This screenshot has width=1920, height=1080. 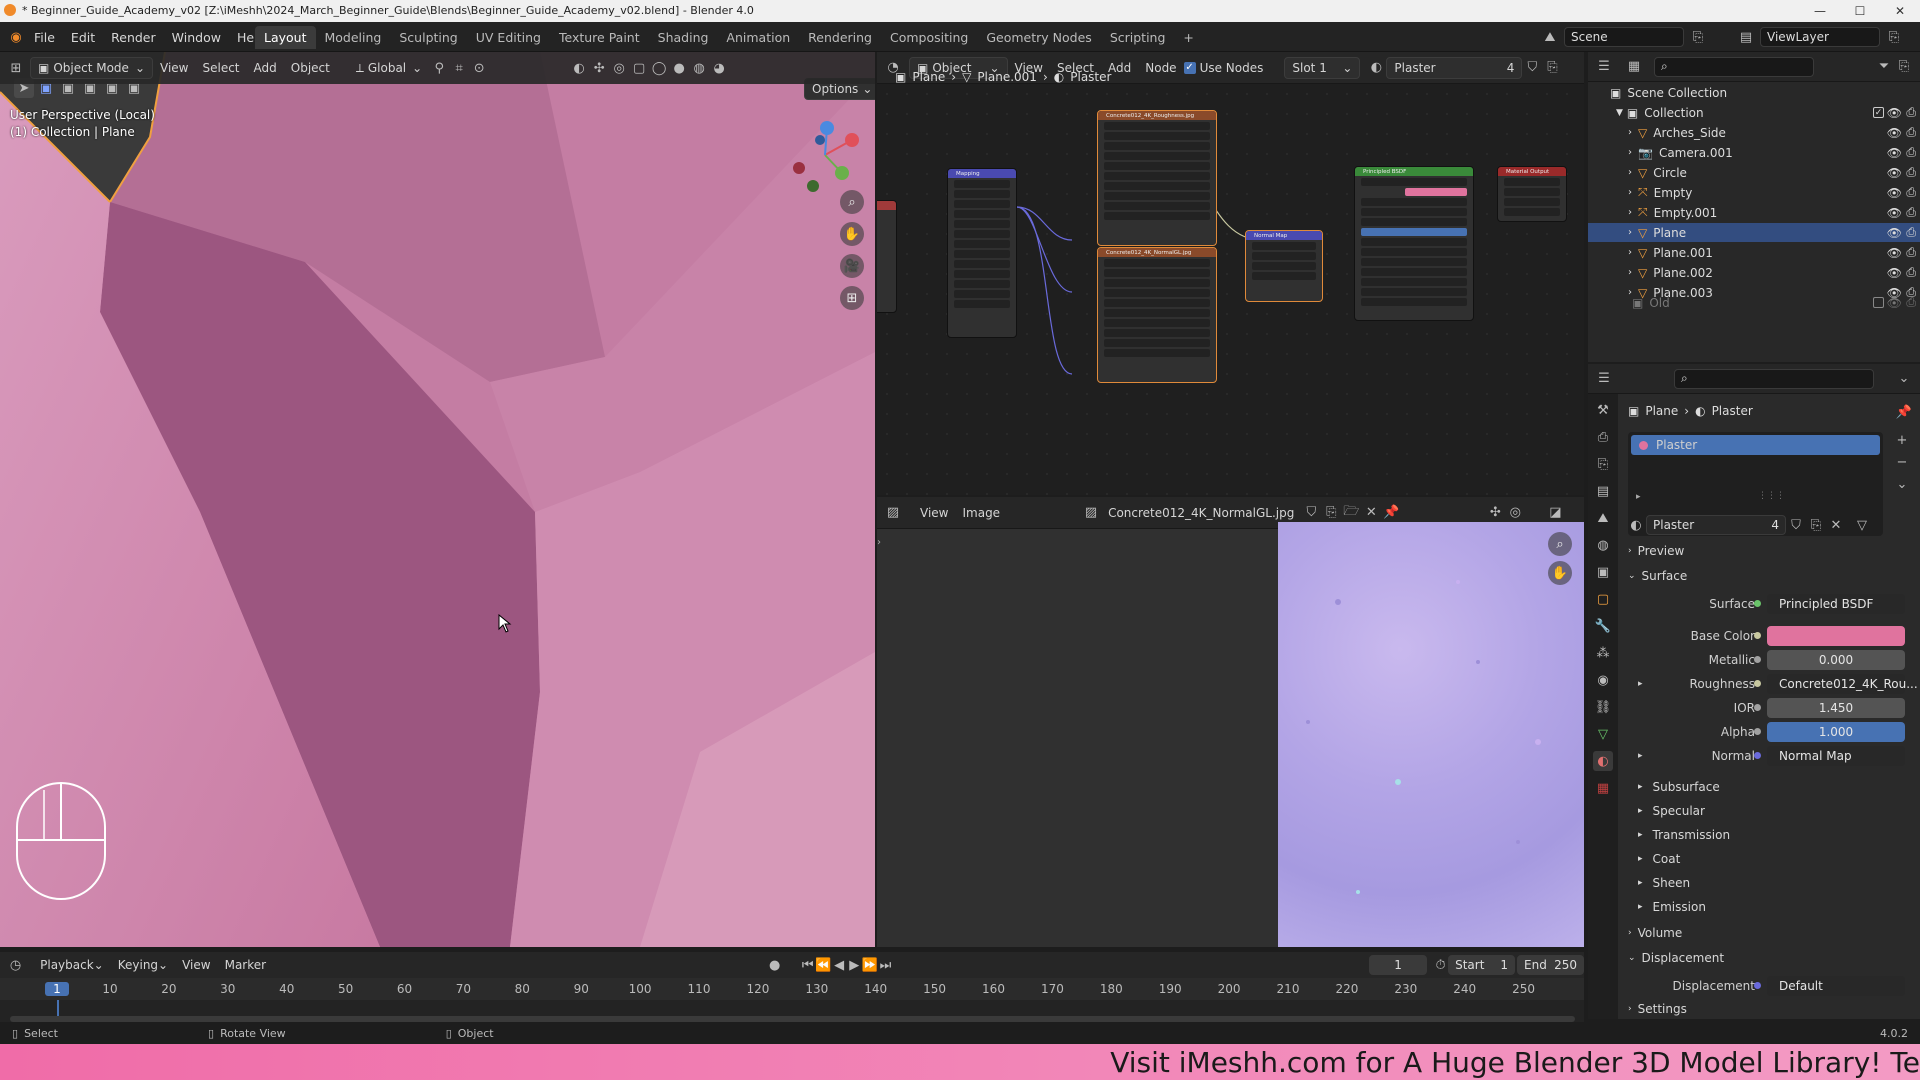 I want to click on tab-scripting: Scripting, so click(x=1138, y=37).